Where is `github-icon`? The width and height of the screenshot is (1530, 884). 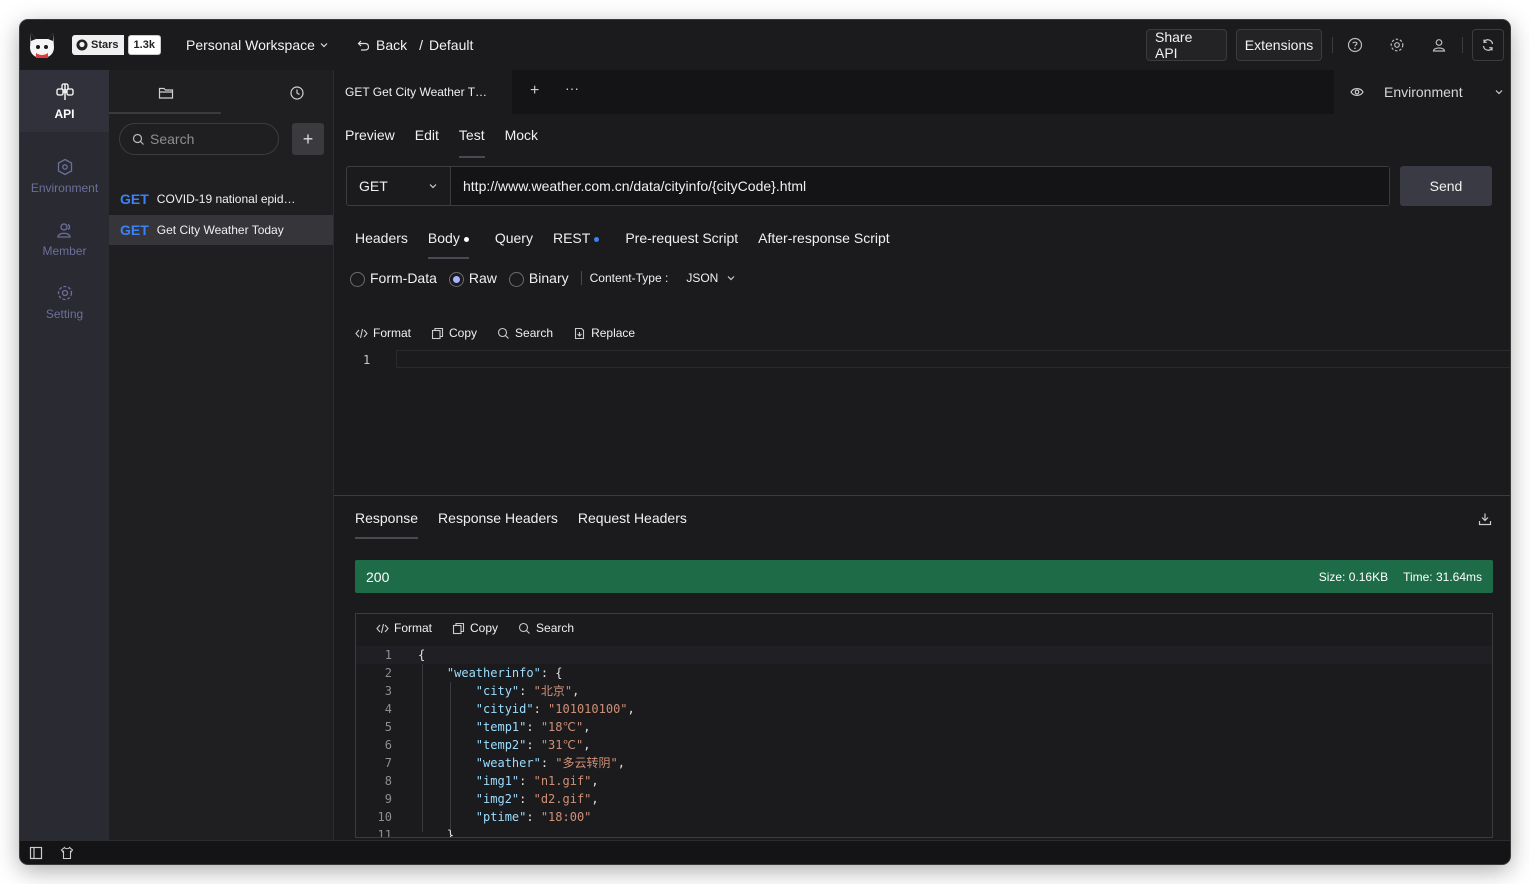 github-icon is located at coordinates (82, 45).